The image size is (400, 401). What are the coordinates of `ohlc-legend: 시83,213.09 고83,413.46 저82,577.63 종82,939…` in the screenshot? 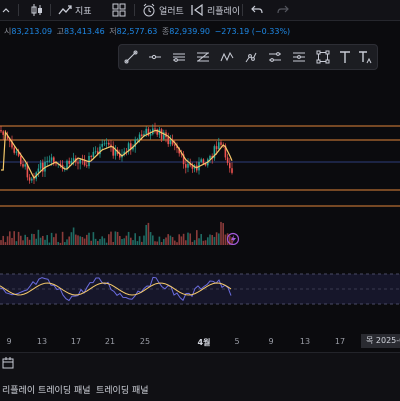 It's located at (147, 31).